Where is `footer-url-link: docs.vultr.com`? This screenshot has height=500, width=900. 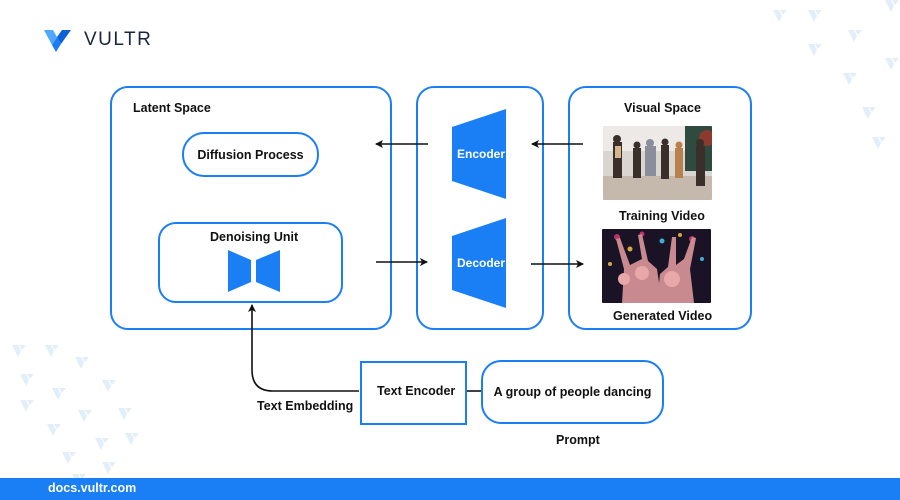 footer-url-link: docs.vultr.com is located at coordinates (92, 488).